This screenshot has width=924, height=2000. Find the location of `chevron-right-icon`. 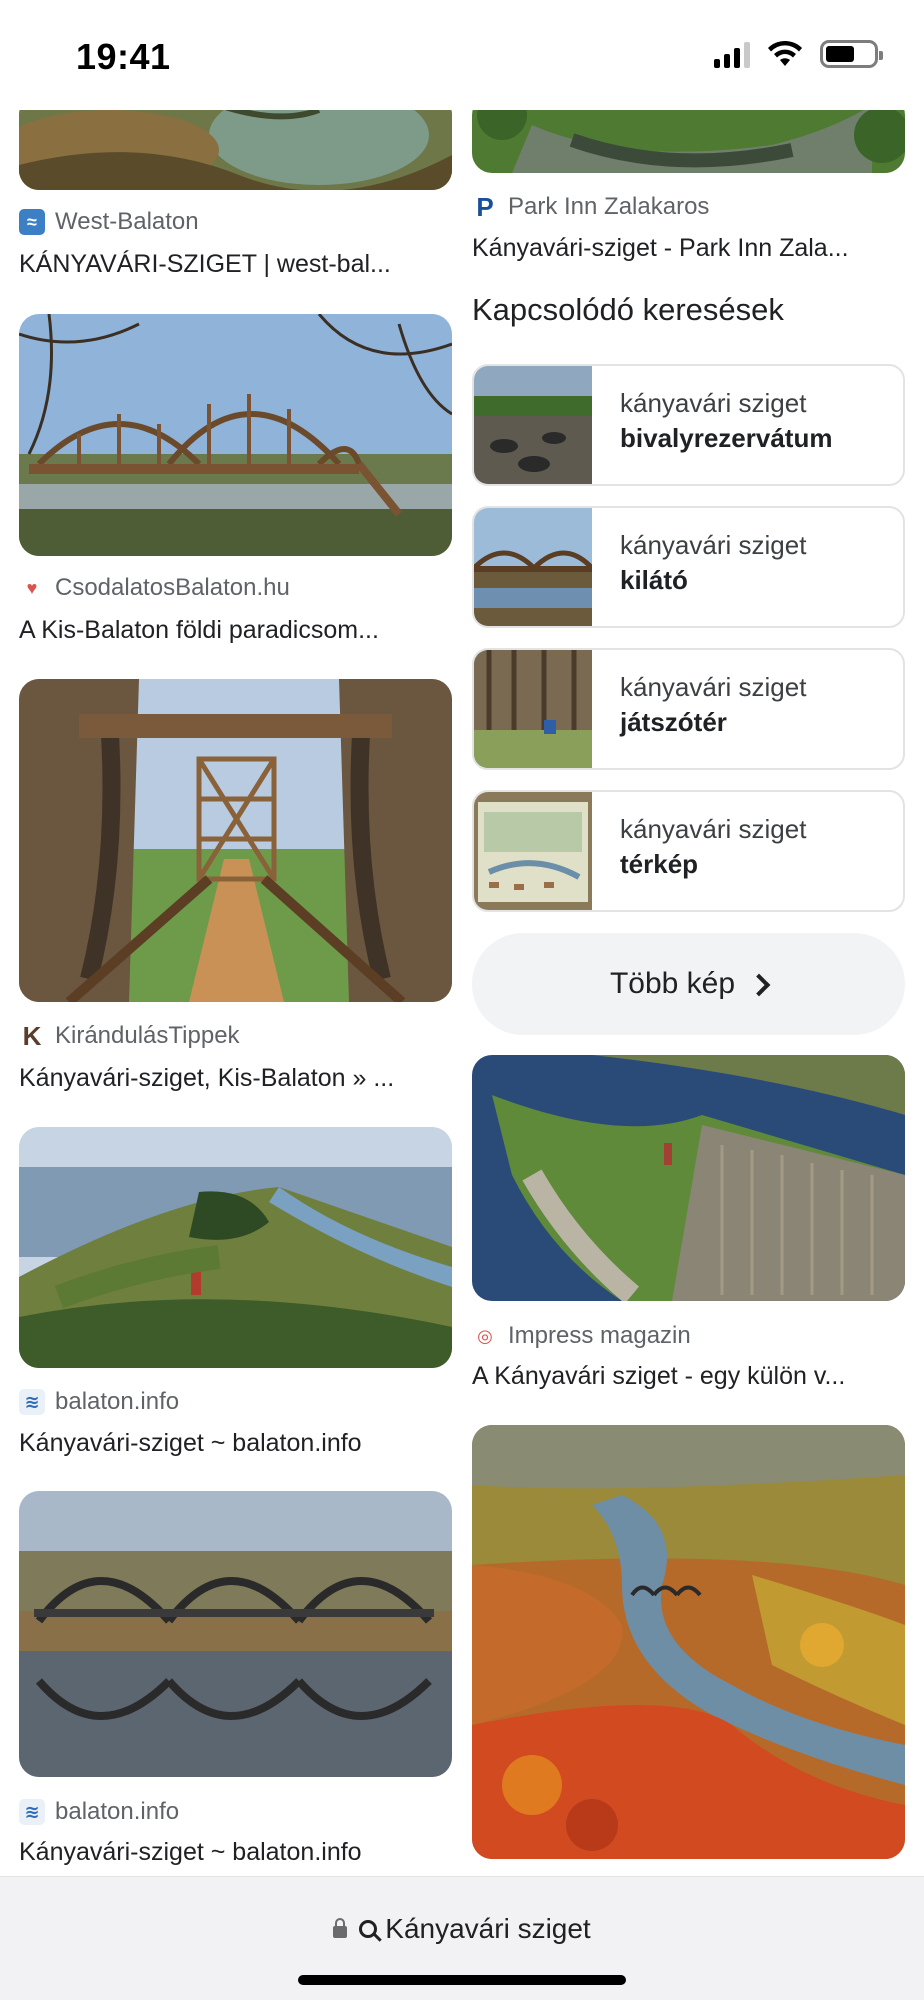

chevron-right-icon is located at coordinates (759, 985).